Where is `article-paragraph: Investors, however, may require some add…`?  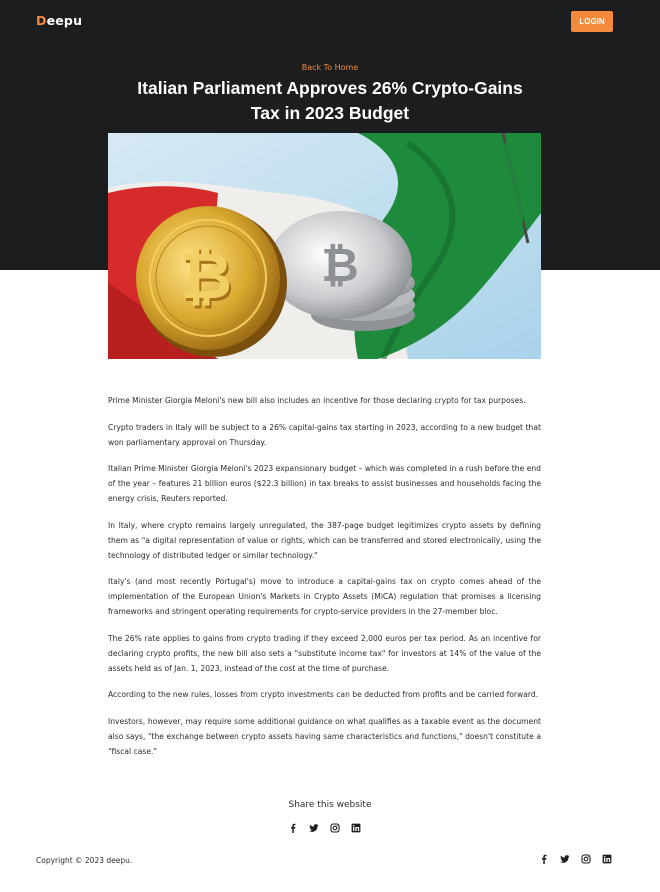
article-paragraph: Investors, however, may require some add… is located at coordinates (324, 736).